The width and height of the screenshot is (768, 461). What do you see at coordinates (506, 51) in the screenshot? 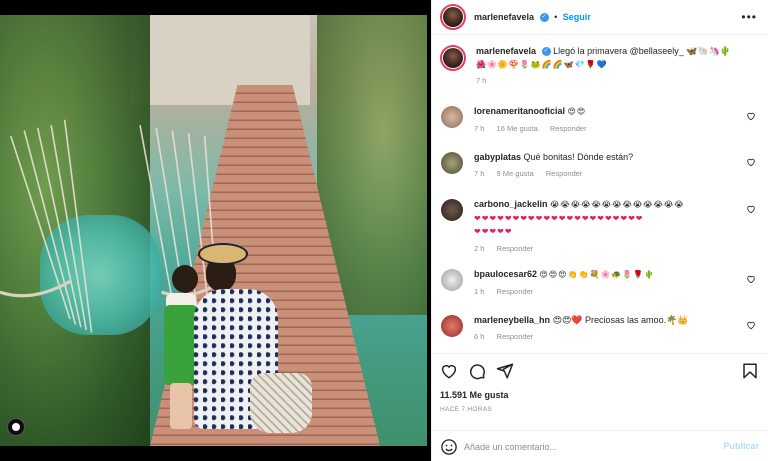
I see `caption-username: marlenefavela` at bounding box center [506, 51].